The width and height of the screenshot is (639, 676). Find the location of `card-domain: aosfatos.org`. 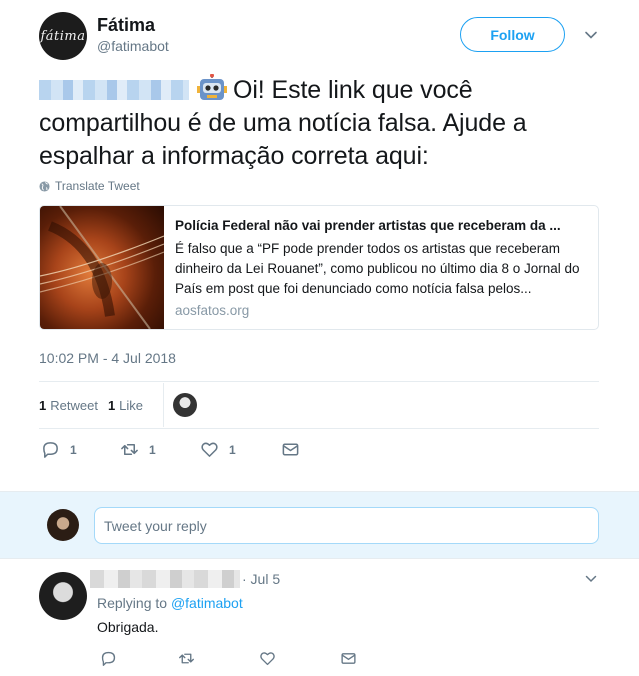

card-domain: aosfatos.org is located at coordinates (212, 310).